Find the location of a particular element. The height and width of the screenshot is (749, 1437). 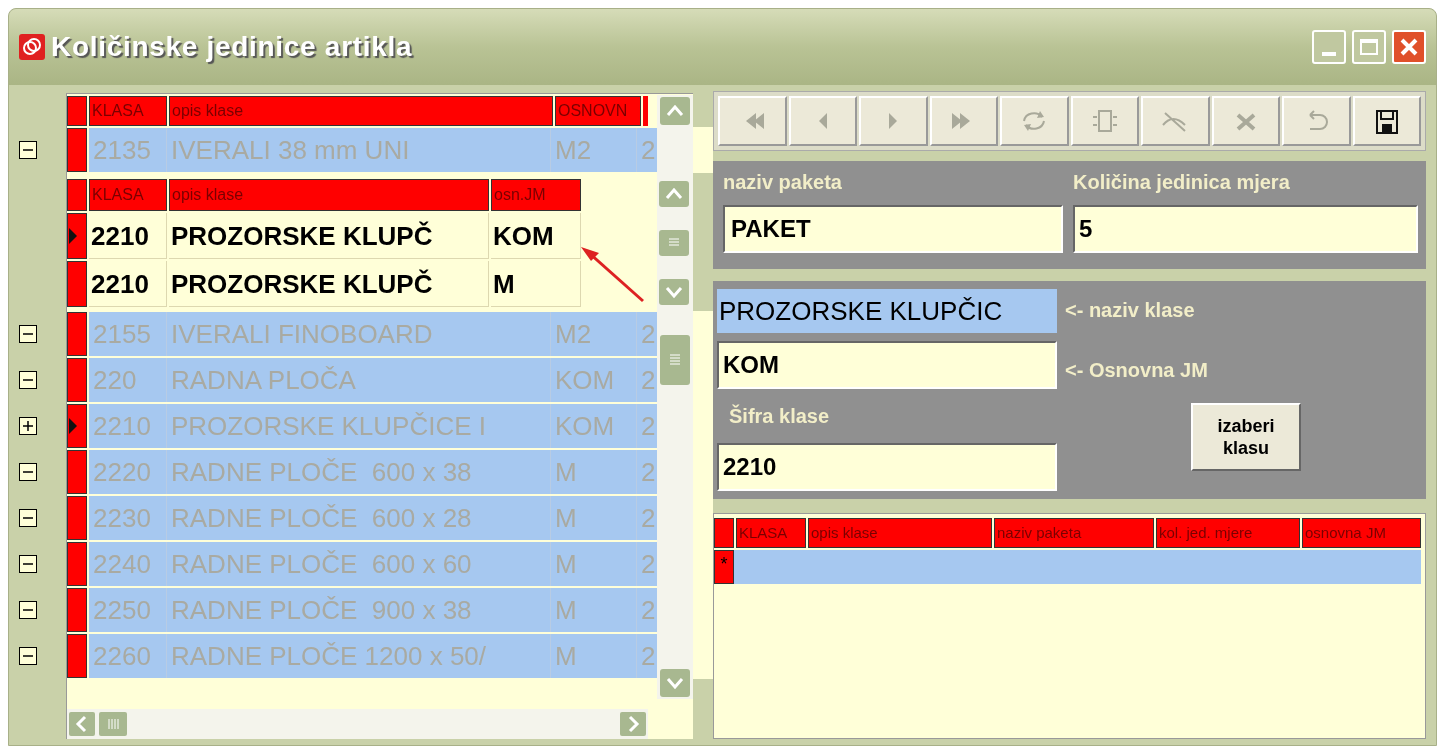

column-header: osn.JM is located at coordinates (536, 195).